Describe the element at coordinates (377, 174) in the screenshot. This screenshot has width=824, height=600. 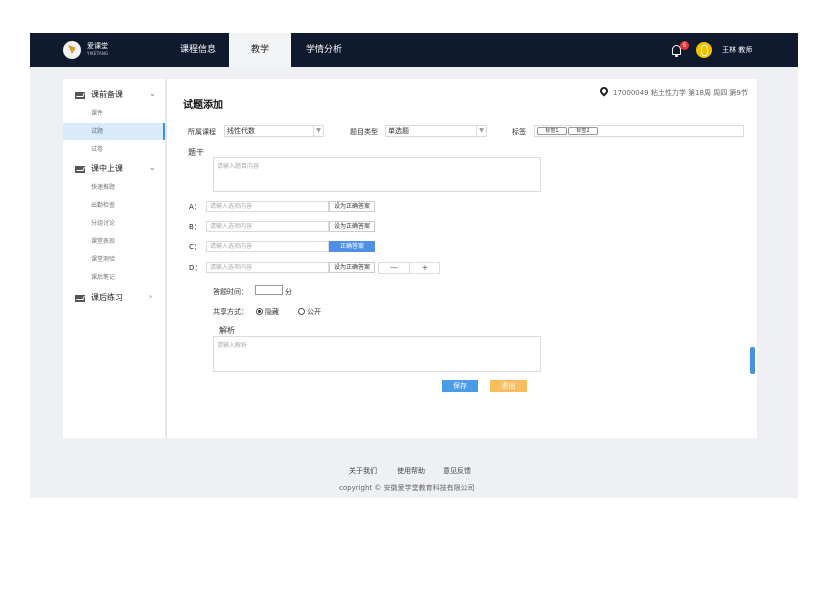
I see `stem-textarea: 请输入题目内容` at that location.